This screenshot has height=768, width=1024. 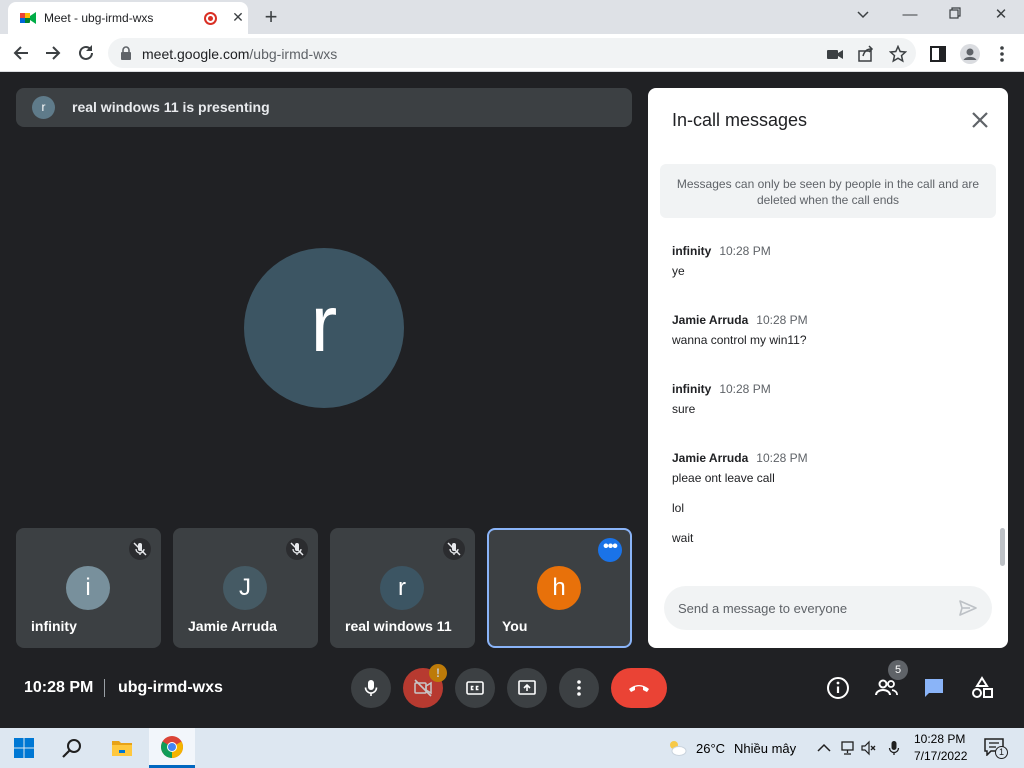 What do you see at coordinates (438, 673) in the screenshot?
I see `camera-warning-badge: !` at bounding box center [438, 673].